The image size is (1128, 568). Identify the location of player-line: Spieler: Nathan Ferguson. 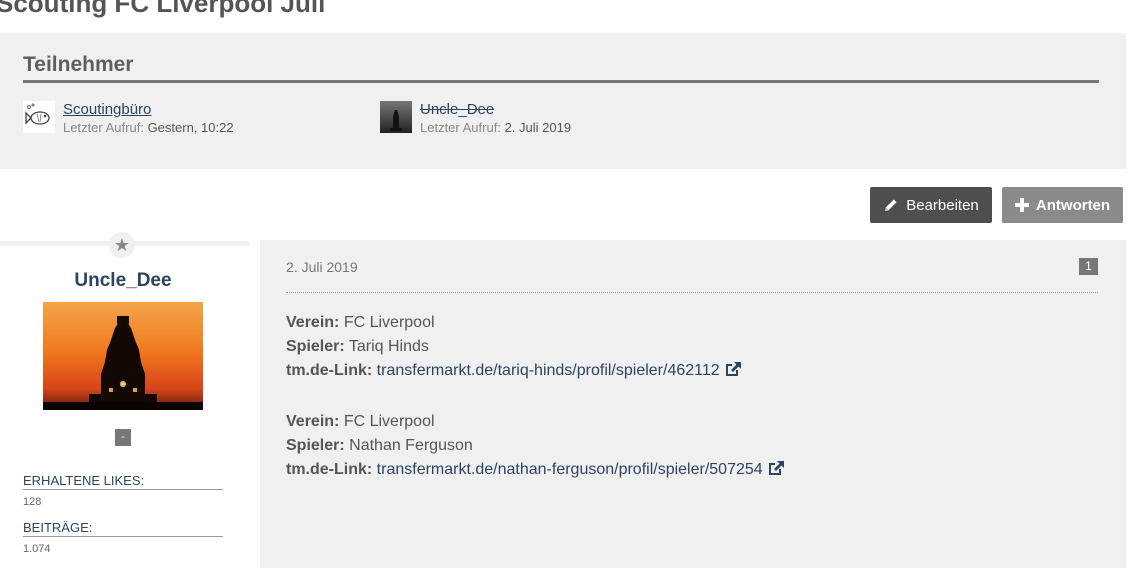
(535, 446).